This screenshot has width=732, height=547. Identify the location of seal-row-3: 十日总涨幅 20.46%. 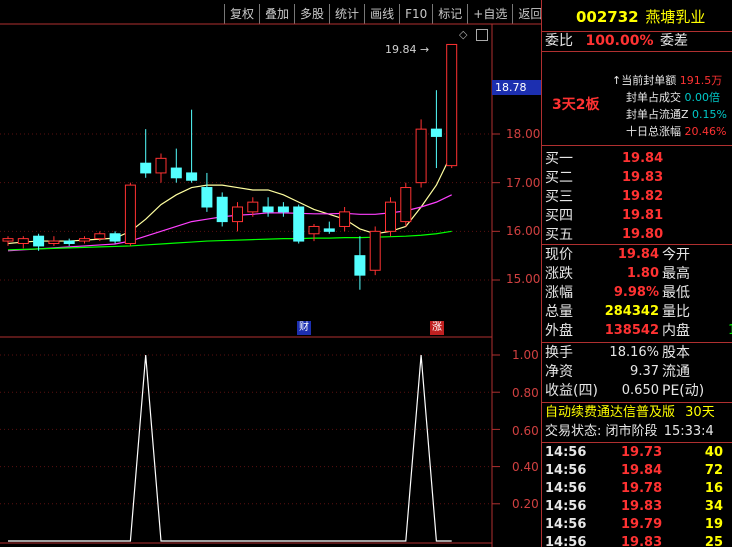
(676, 131).